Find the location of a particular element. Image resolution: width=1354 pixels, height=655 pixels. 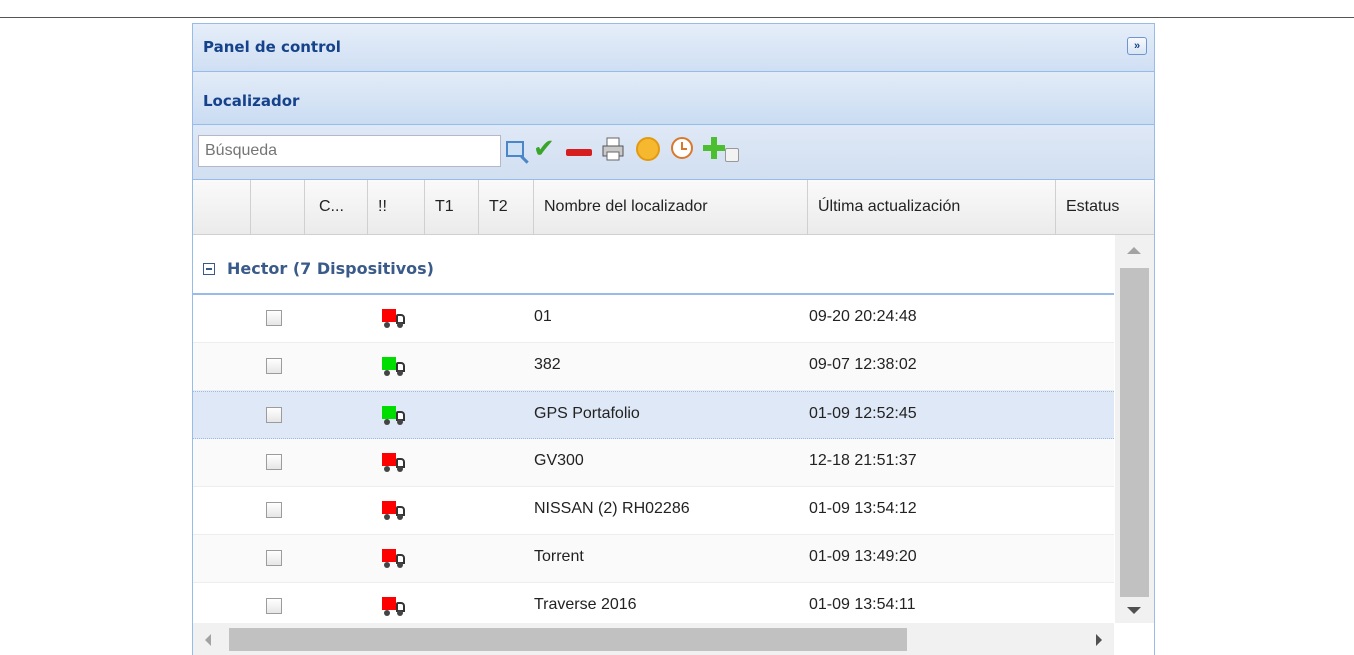

refresh-icon is located at coordinates (648, 149).